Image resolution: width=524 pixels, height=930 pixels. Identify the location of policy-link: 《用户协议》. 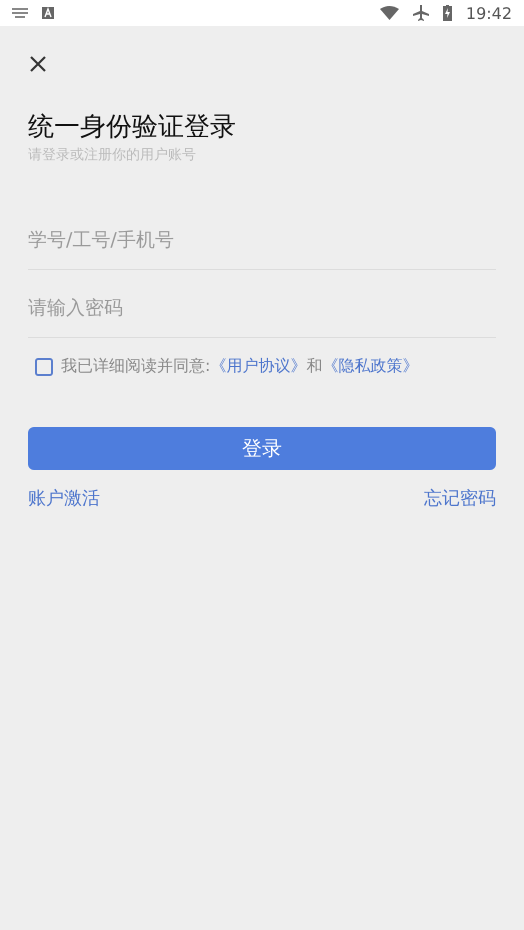
(258, 365).